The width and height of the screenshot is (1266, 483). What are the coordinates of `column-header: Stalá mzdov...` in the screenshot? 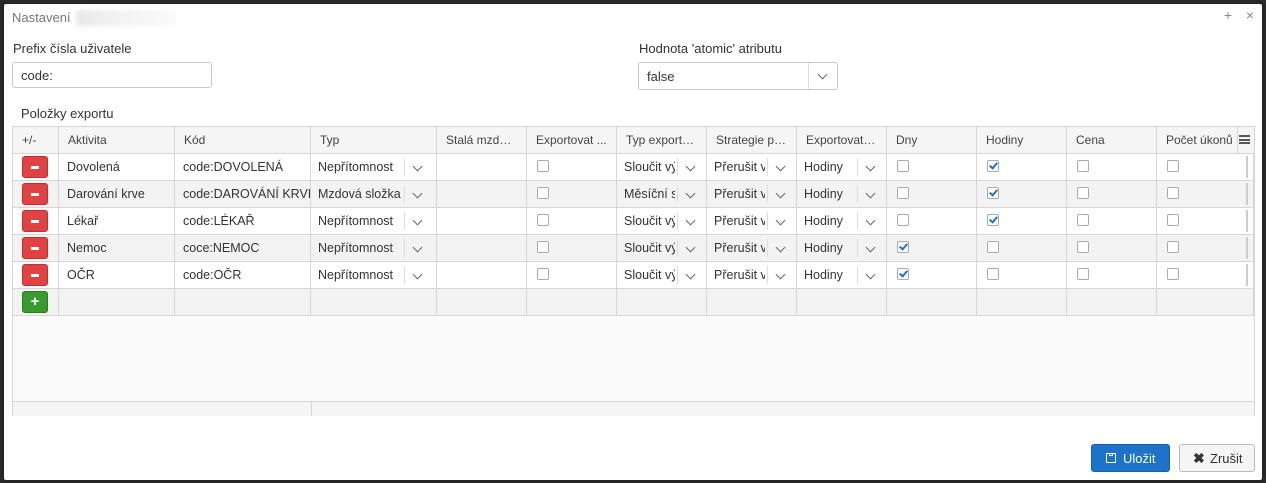 It's located at (482, 140).